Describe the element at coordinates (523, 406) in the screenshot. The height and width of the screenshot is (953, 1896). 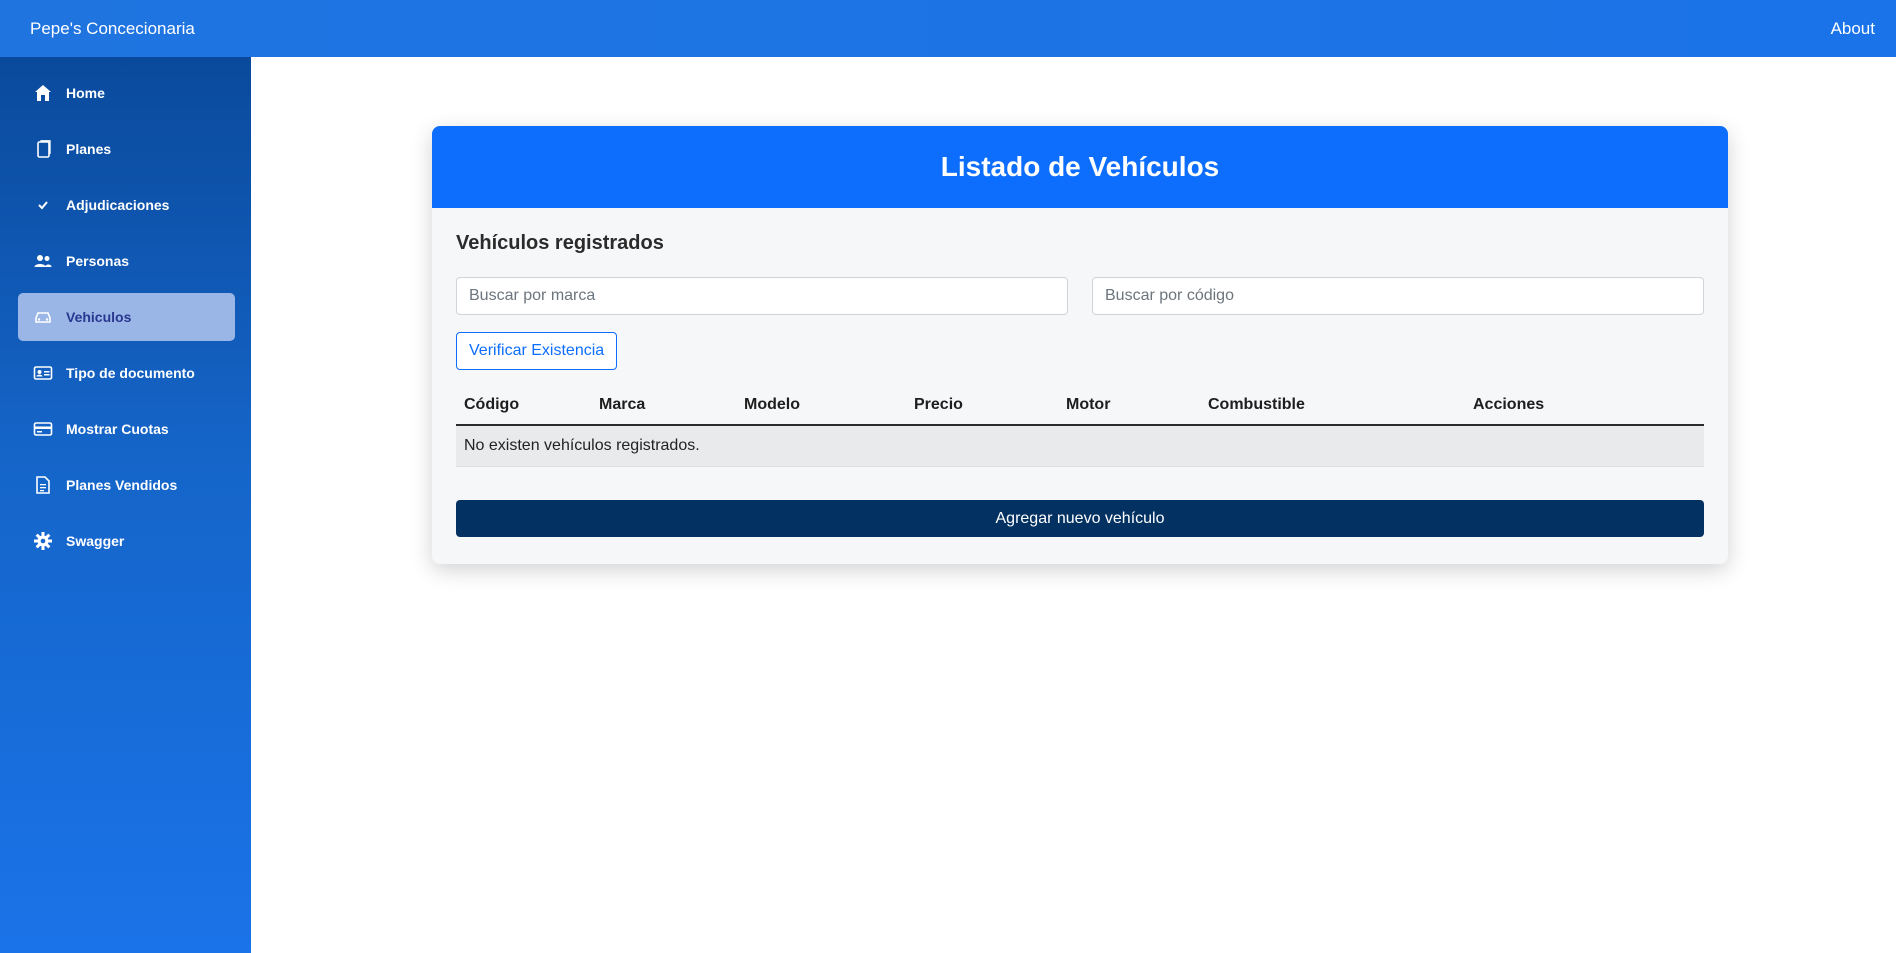
I see `column-header-codigo: Código` at that location.